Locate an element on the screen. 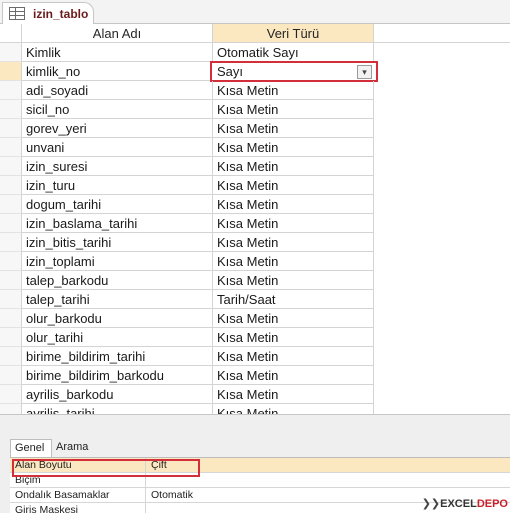  table-row: ayrilis_tarihi Kısa Metin is located at coordinates (187, 409).